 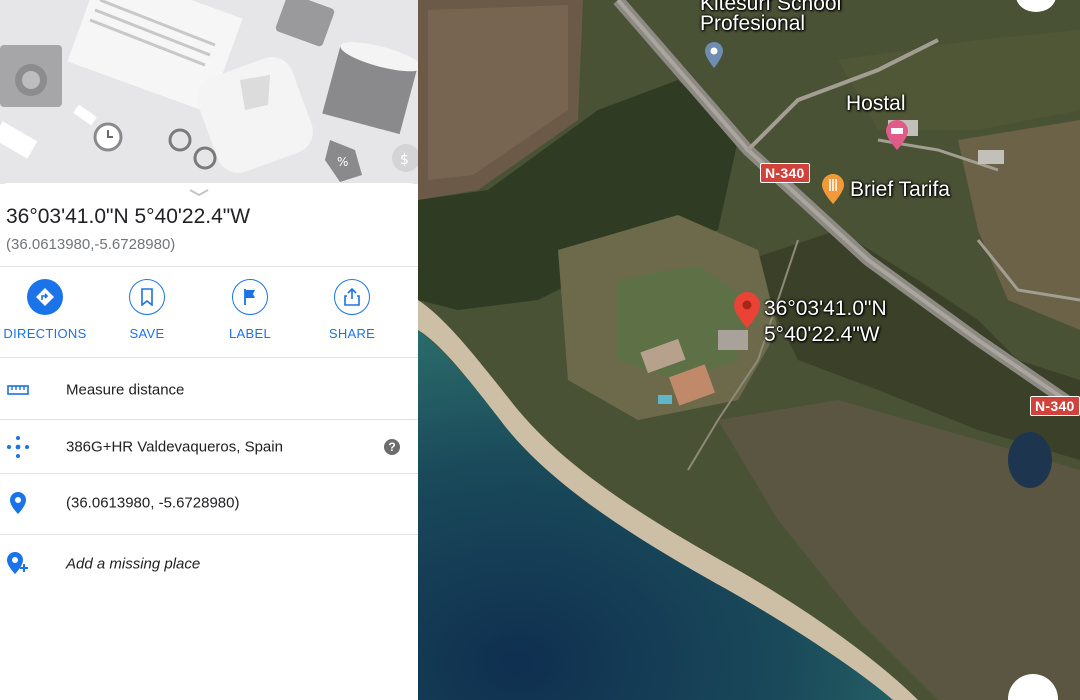 I want to click on share-label: SHARE, so click(x=352, y=333).